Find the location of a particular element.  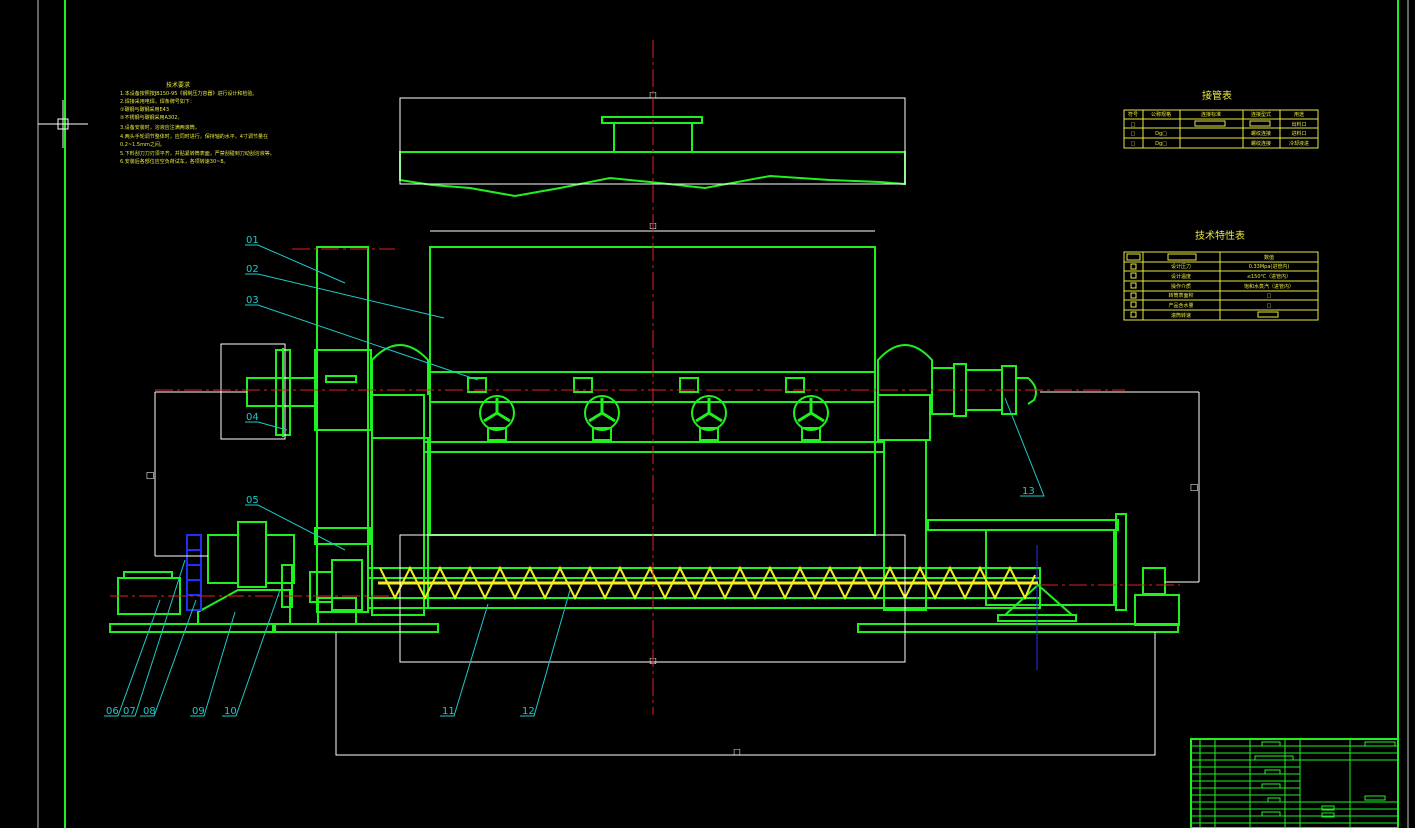

tech-req-line: 3.设备安装时，溶液应注满两滚筒。 is located at coordinates (160, 127).